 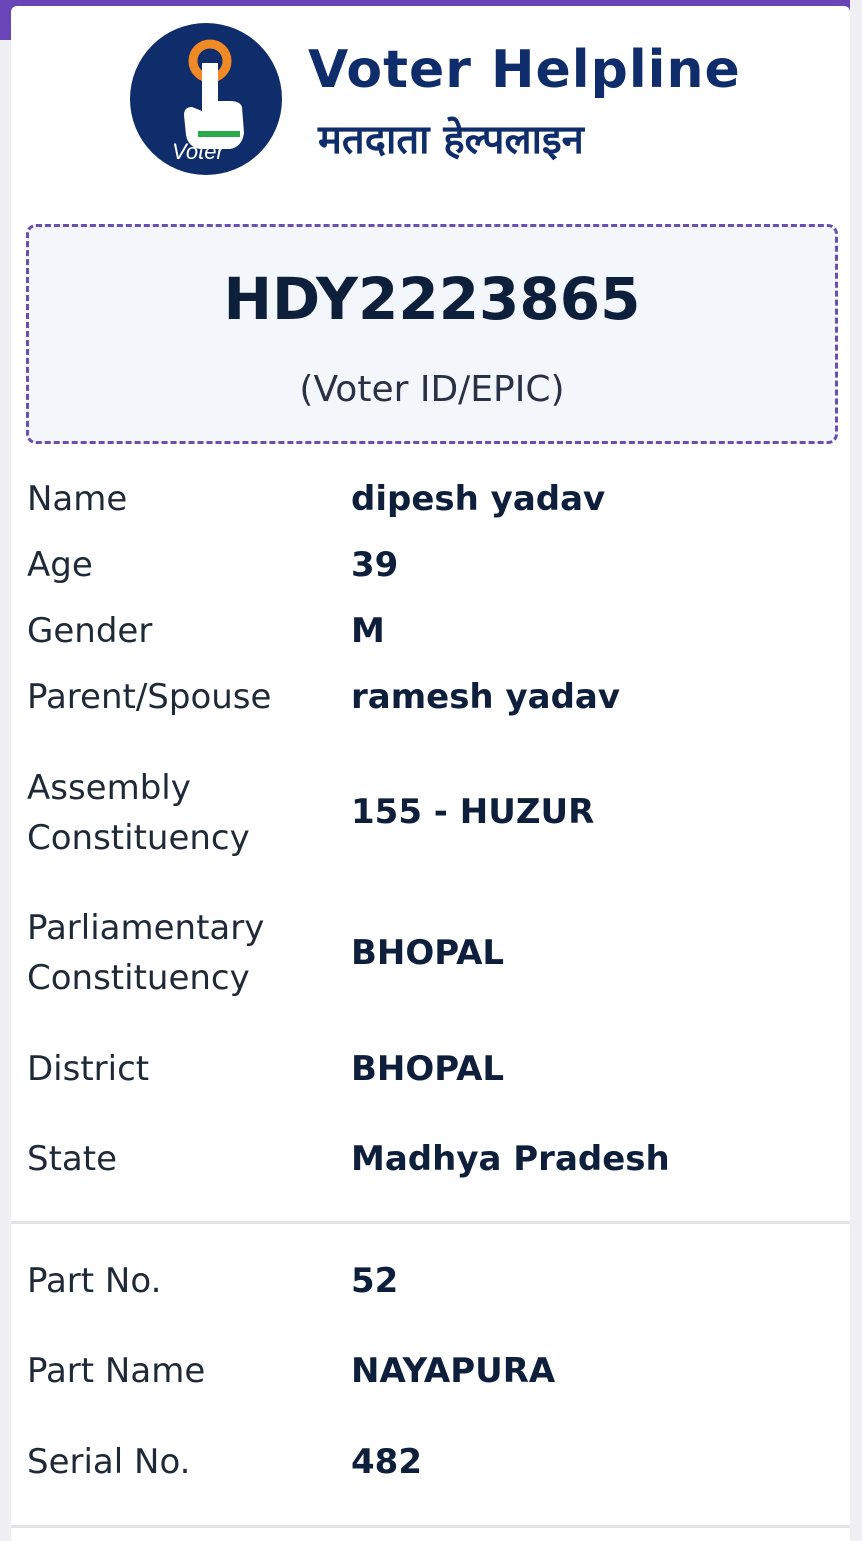 I want to click on assembly-value: 155 - HUZUR, so click(x=473, y=812).